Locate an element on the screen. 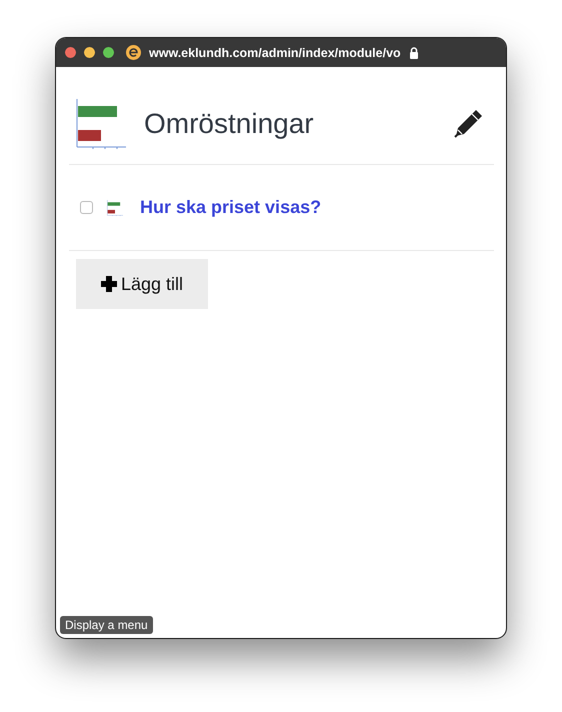 The image size is (562, 712). site-logo-icon is located at coordinates (133, 52).